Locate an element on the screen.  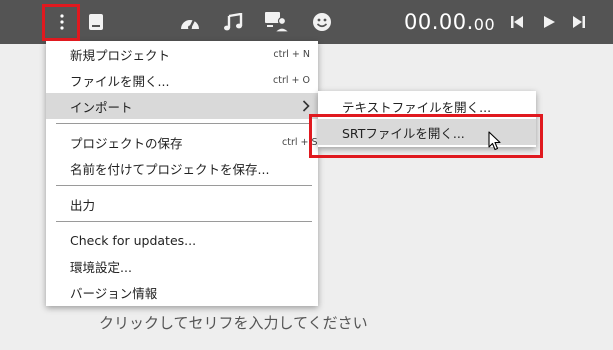
shortcut-label: ctrl + N is located at coordinates (291, 54).